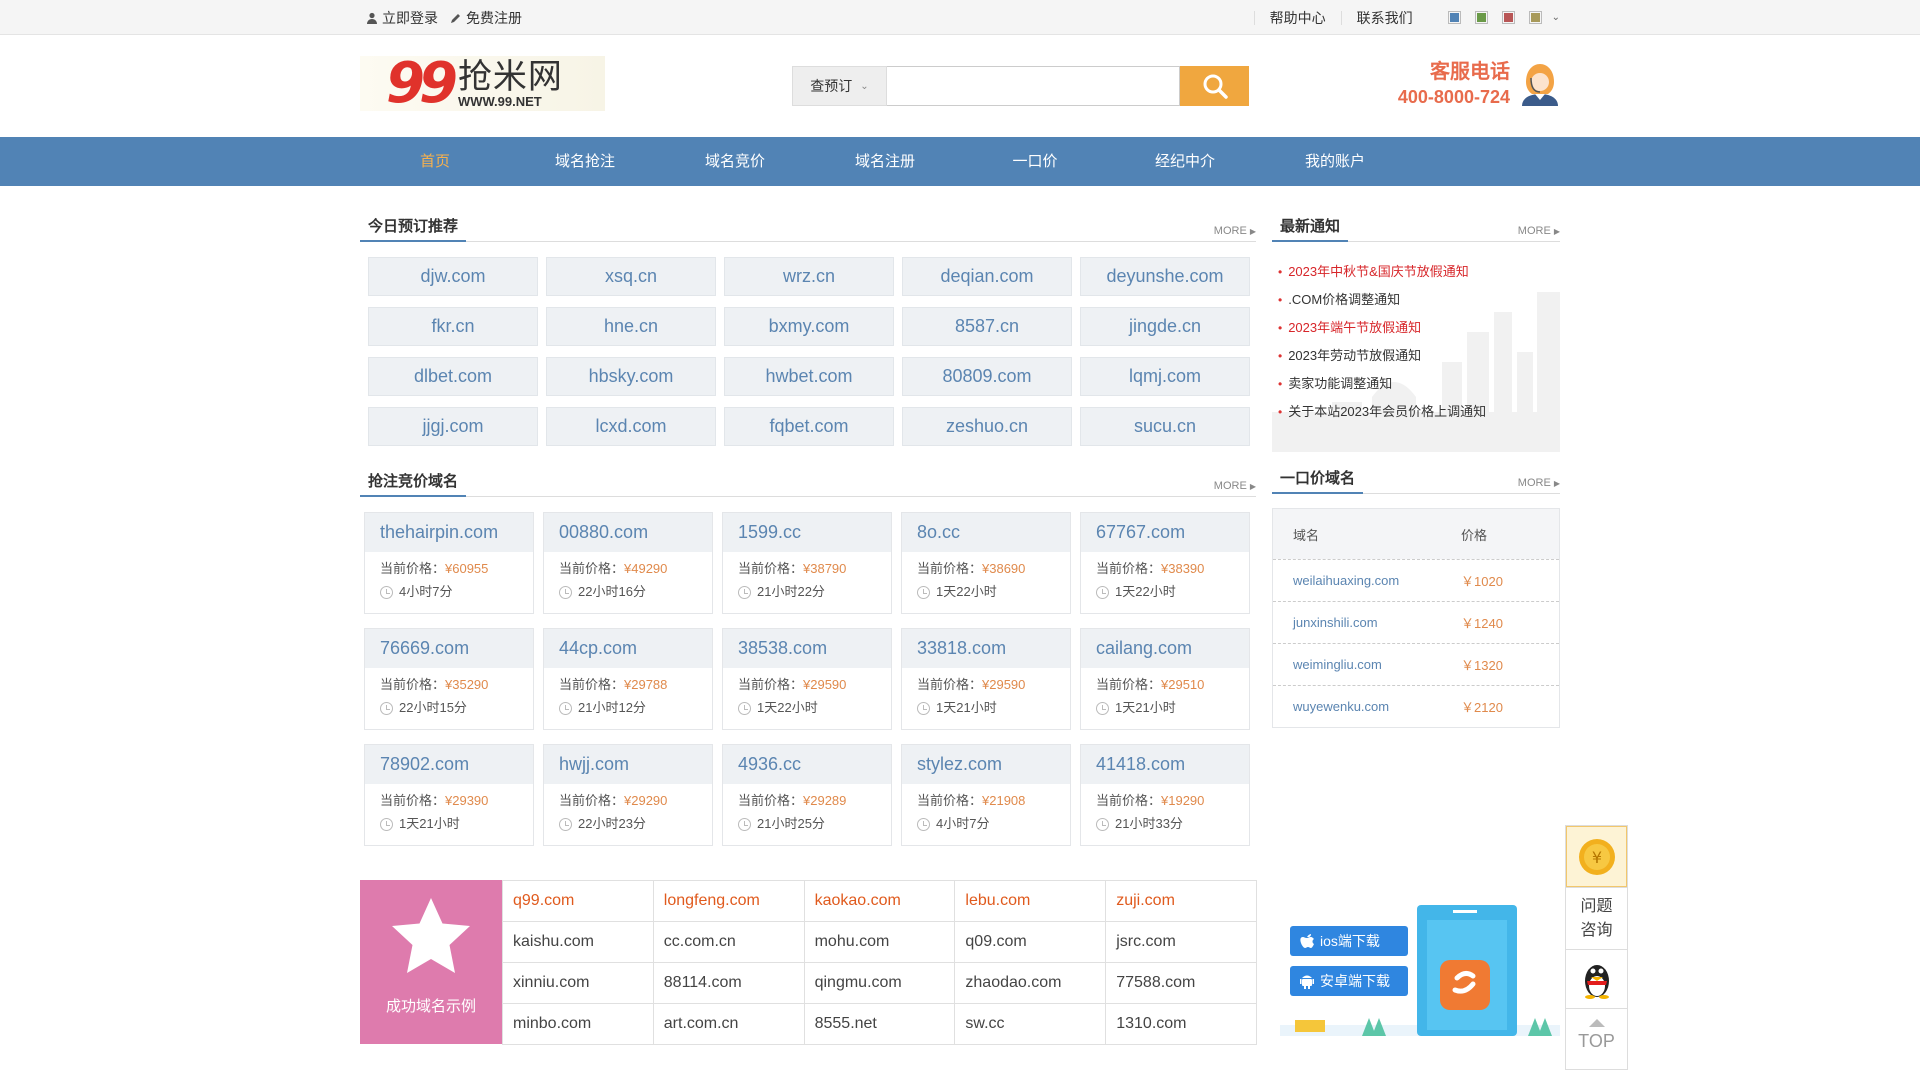 The height and width of the screenshot is (1080, 1920). What do you see at coordinates (631, 376) in the screenshot?
I see `recommend-domain: hbsky.com` at bounding box center [631, 376].